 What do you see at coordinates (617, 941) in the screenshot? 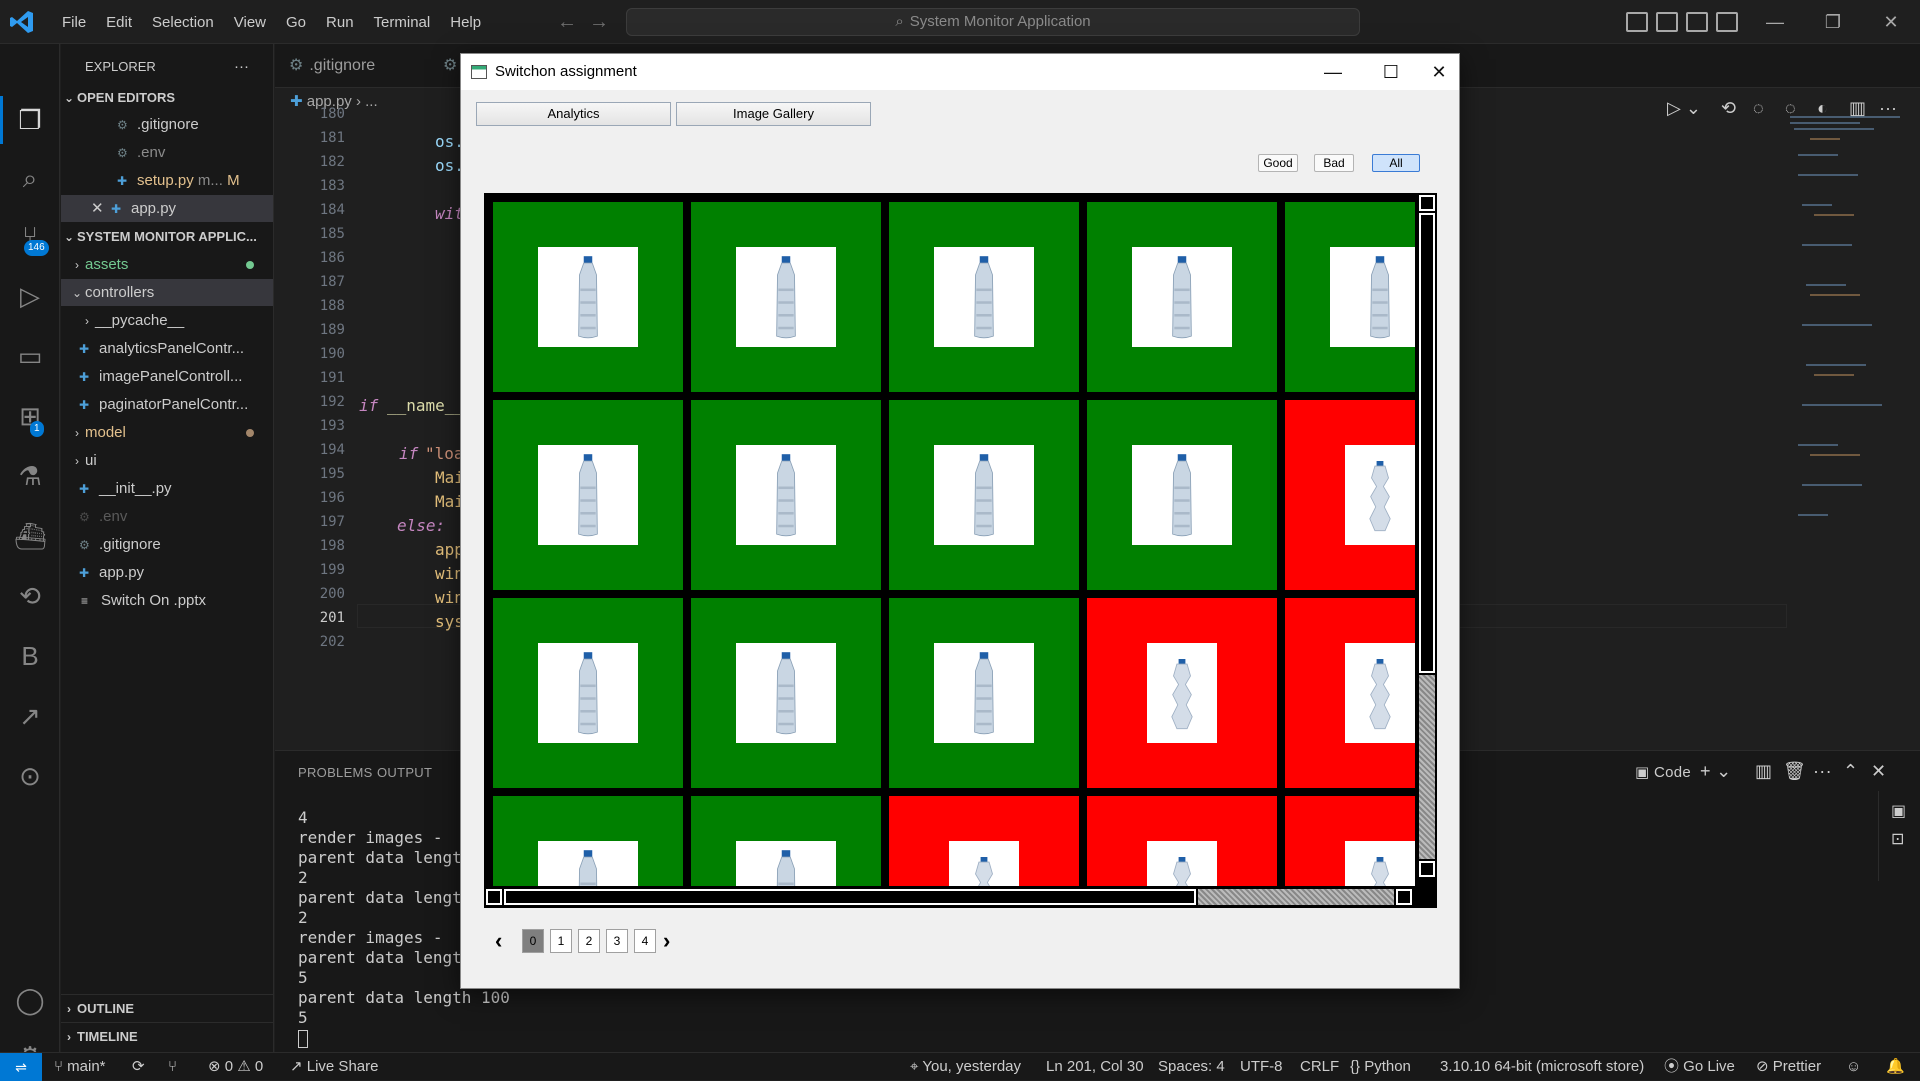
I see `page-button: 3` at bounding box center [617, 941].